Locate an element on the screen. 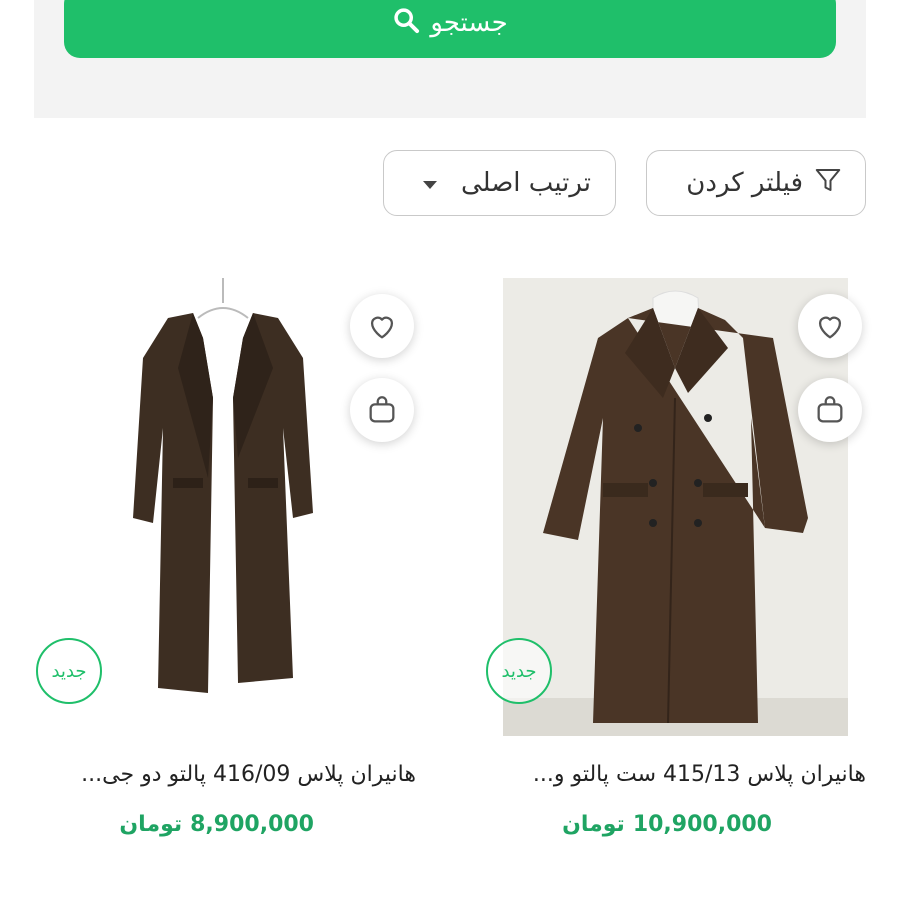  product-image is located at coordinates (225, 507).